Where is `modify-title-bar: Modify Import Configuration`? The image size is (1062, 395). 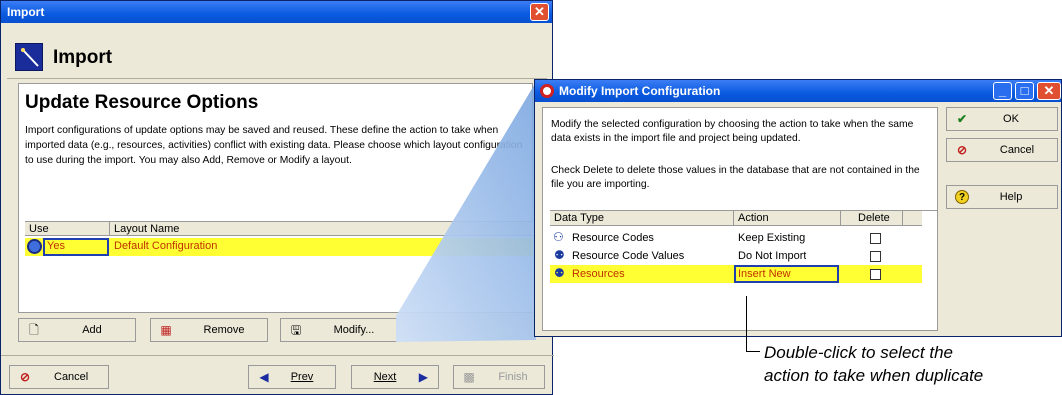
modify-title-bar: Modify Import Configuration is located at coordinates (798, 91).